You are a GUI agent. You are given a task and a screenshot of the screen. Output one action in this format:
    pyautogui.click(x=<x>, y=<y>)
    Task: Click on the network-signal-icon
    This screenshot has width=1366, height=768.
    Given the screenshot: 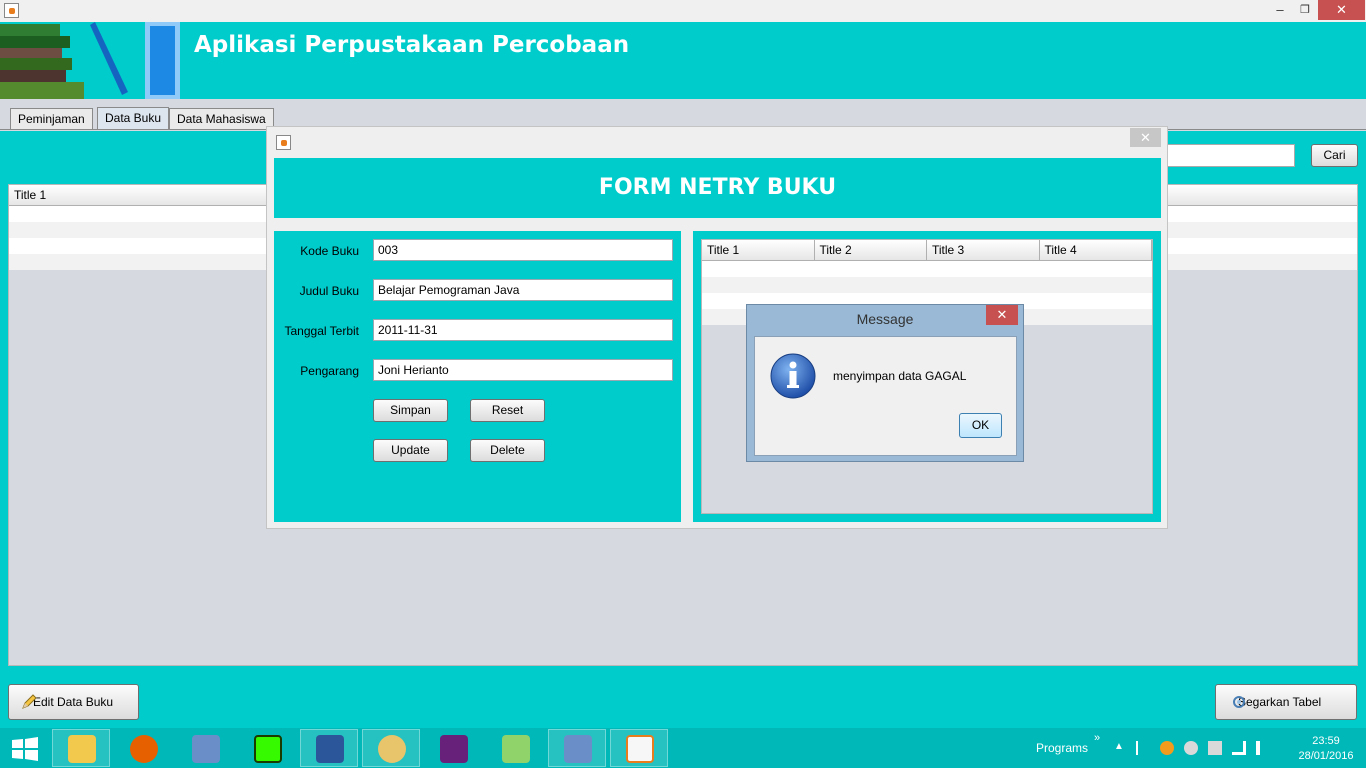 What is the action you would take?
    pyautogui.click(x=1239, y=748)
    